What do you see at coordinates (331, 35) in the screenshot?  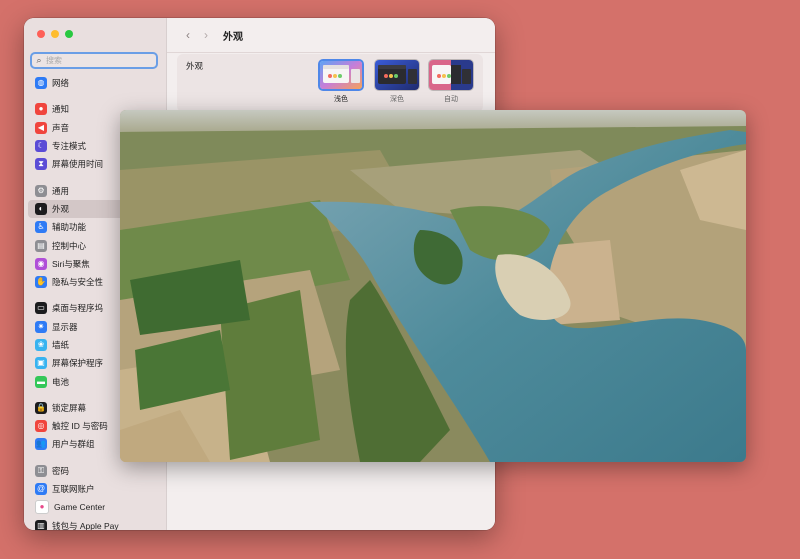 I see `toolbar: ‹ › 外观` at bounding box center [331, 35].